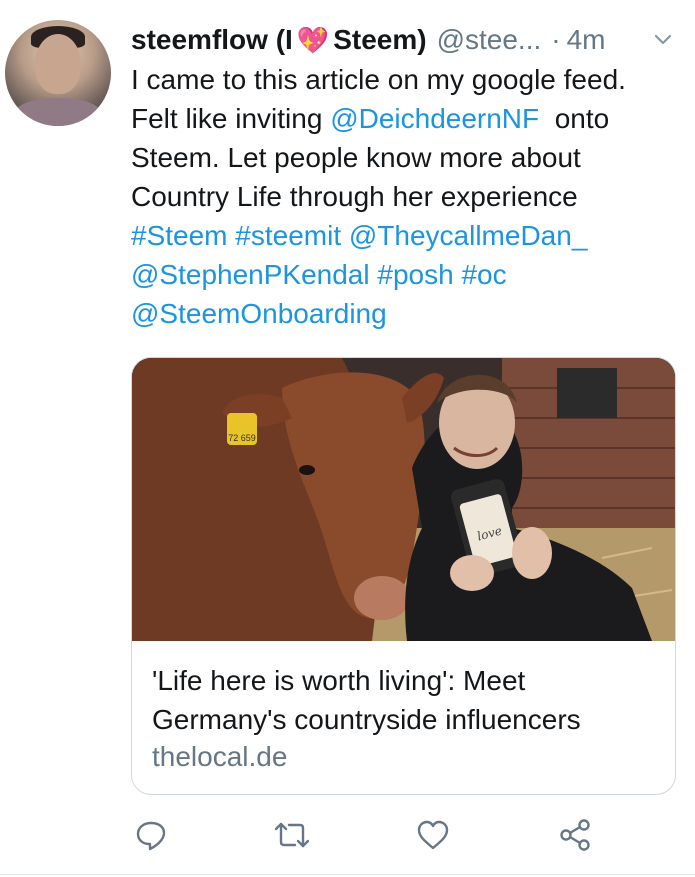  I want to click on tweet-timestamp: 4m, so click(586, 40).